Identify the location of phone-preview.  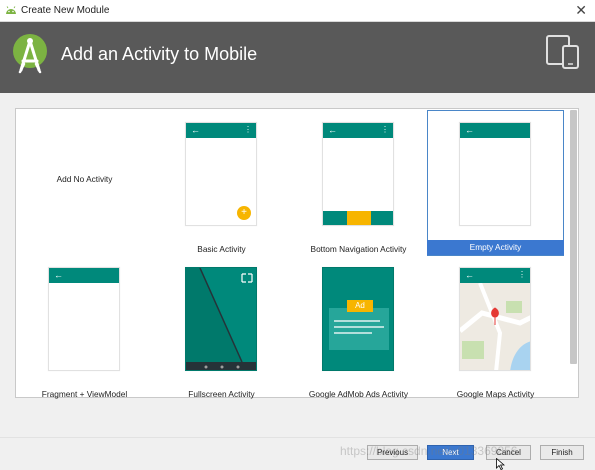
(221, 319).